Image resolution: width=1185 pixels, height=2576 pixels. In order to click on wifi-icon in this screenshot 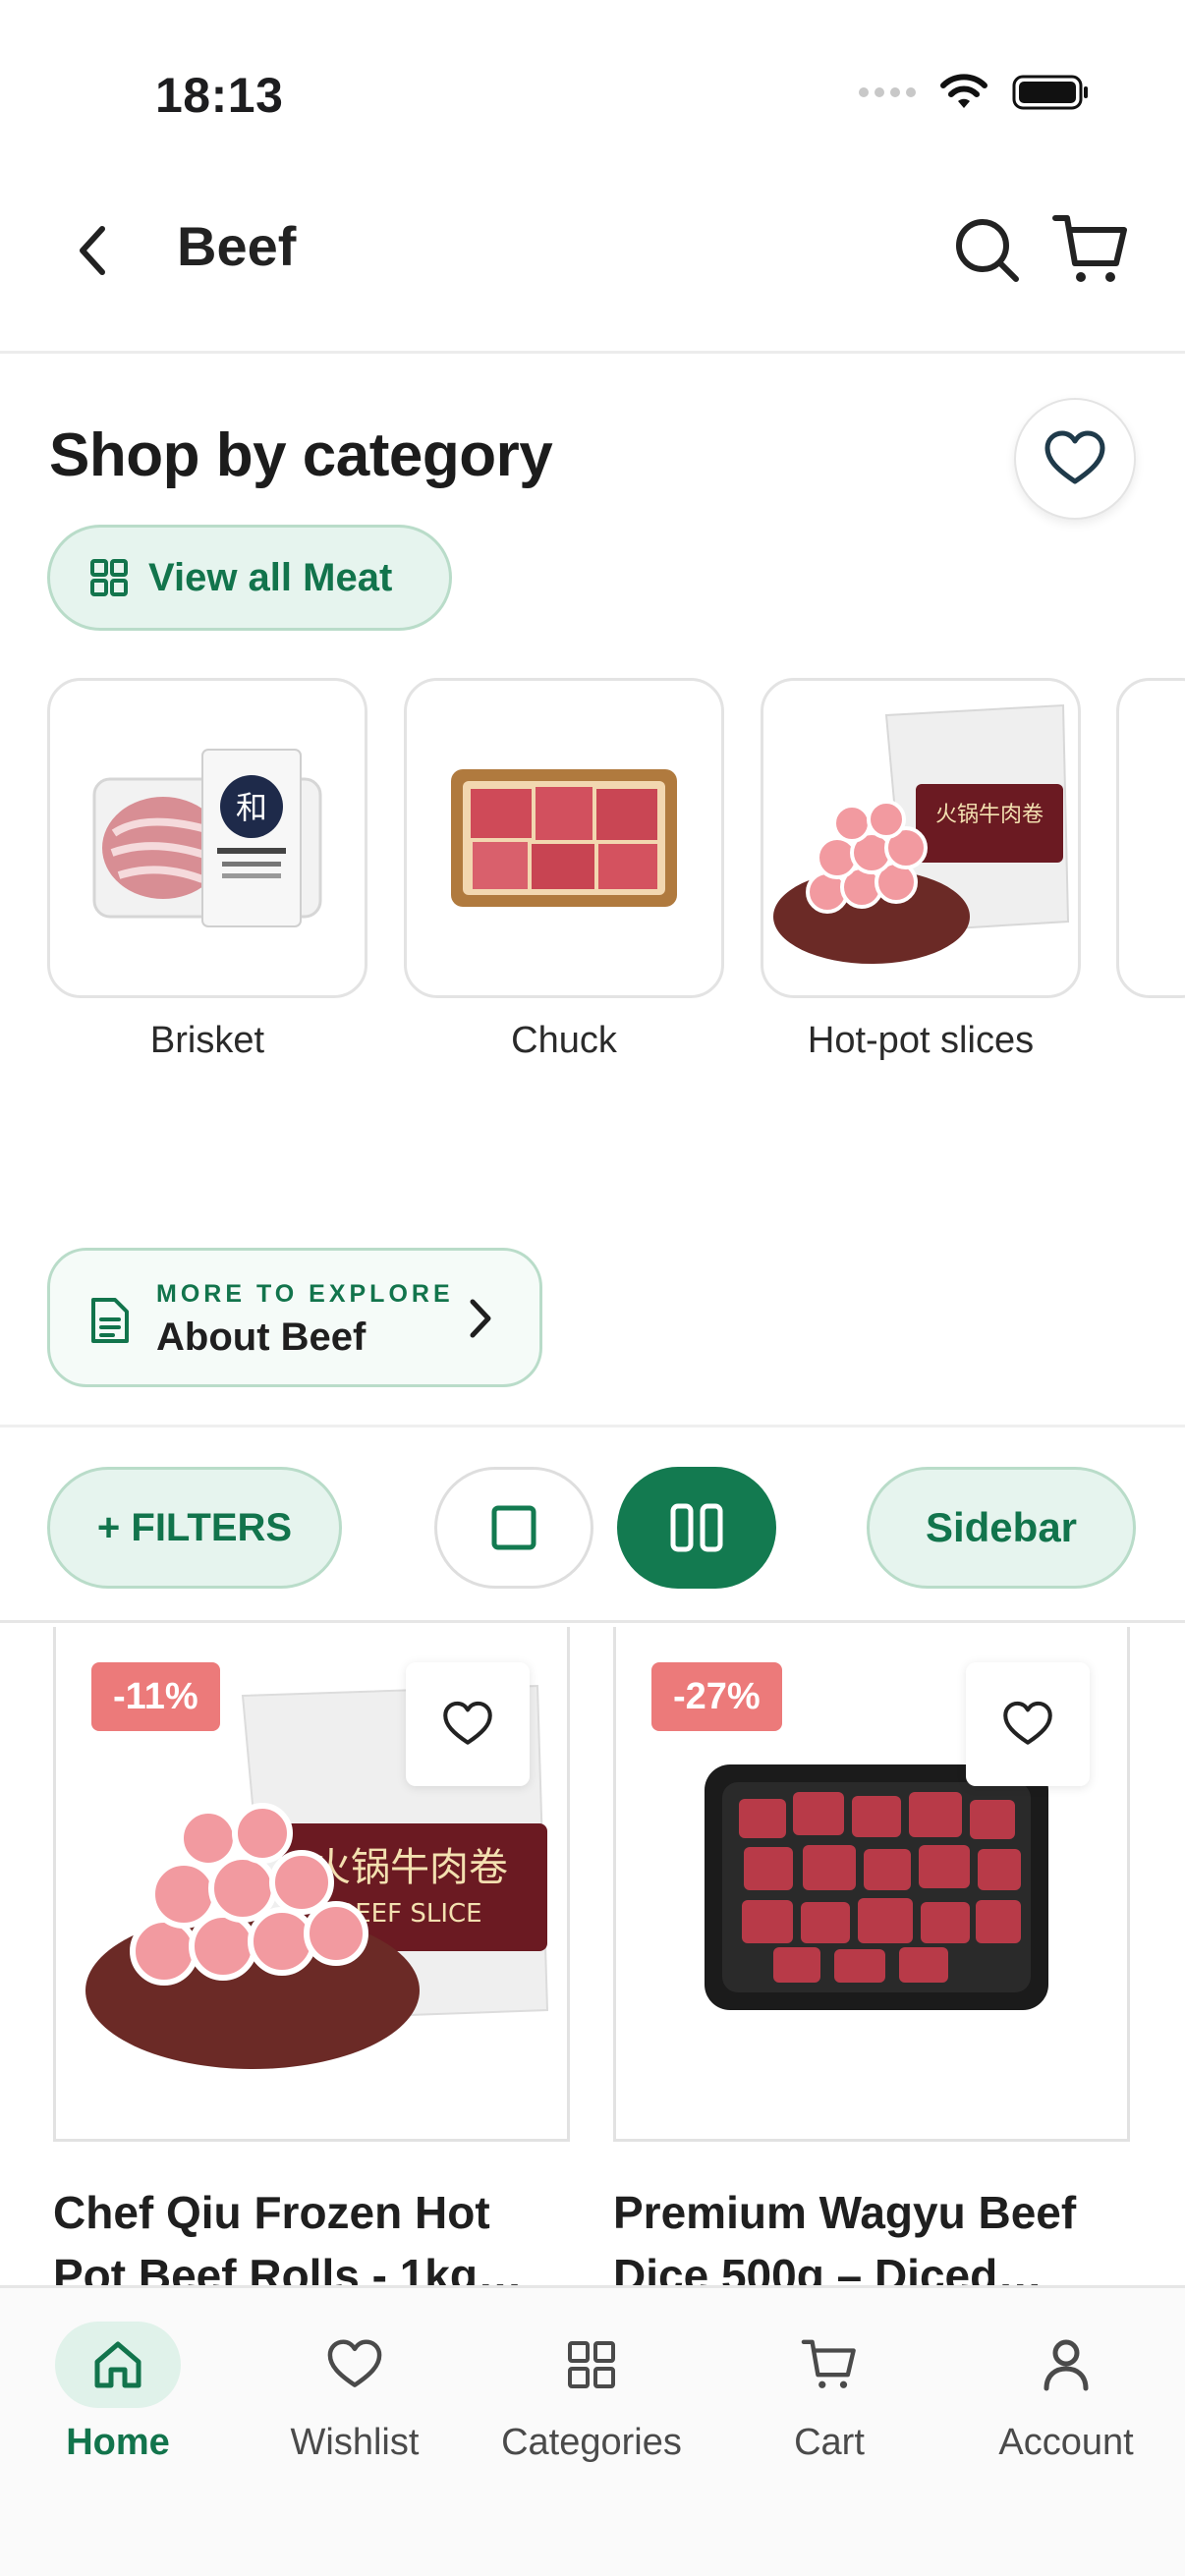, I will do `click(964, 91)`.